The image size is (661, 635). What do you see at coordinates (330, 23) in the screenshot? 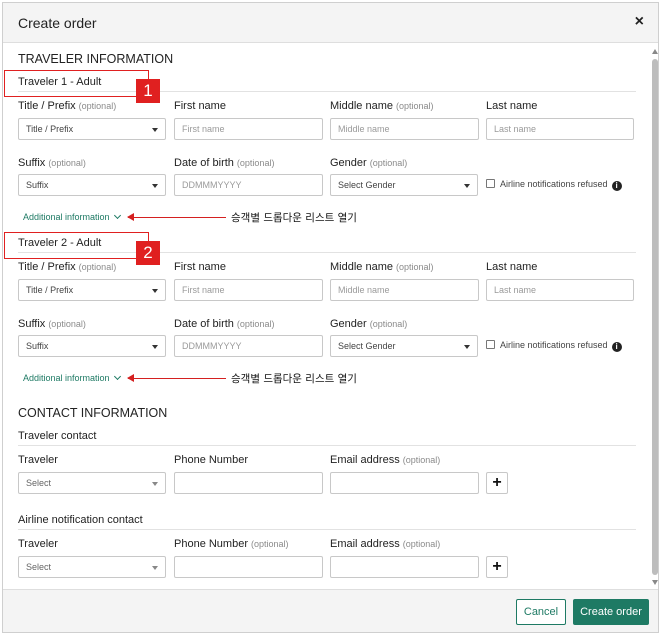
I see `dialog-header: Create order ×` at bounding box center [330, 23].